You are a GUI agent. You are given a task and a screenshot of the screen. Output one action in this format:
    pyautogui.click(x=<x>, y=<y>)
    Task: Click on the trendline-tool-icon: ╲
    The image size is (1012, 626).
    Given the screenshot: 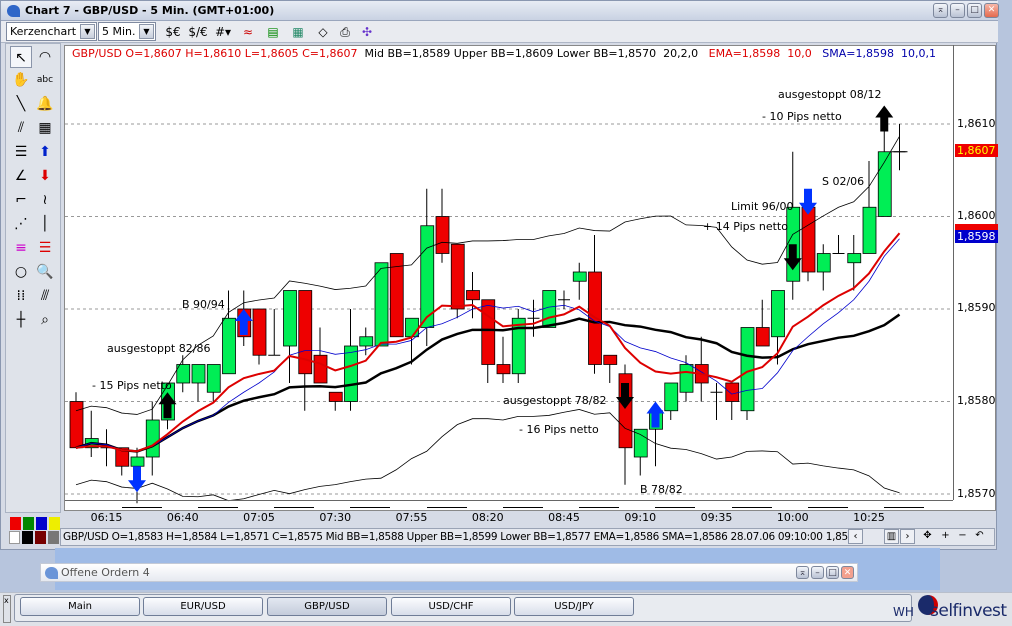 What is the action you would take?
    pyautogui.click(x=21, y=104)
    